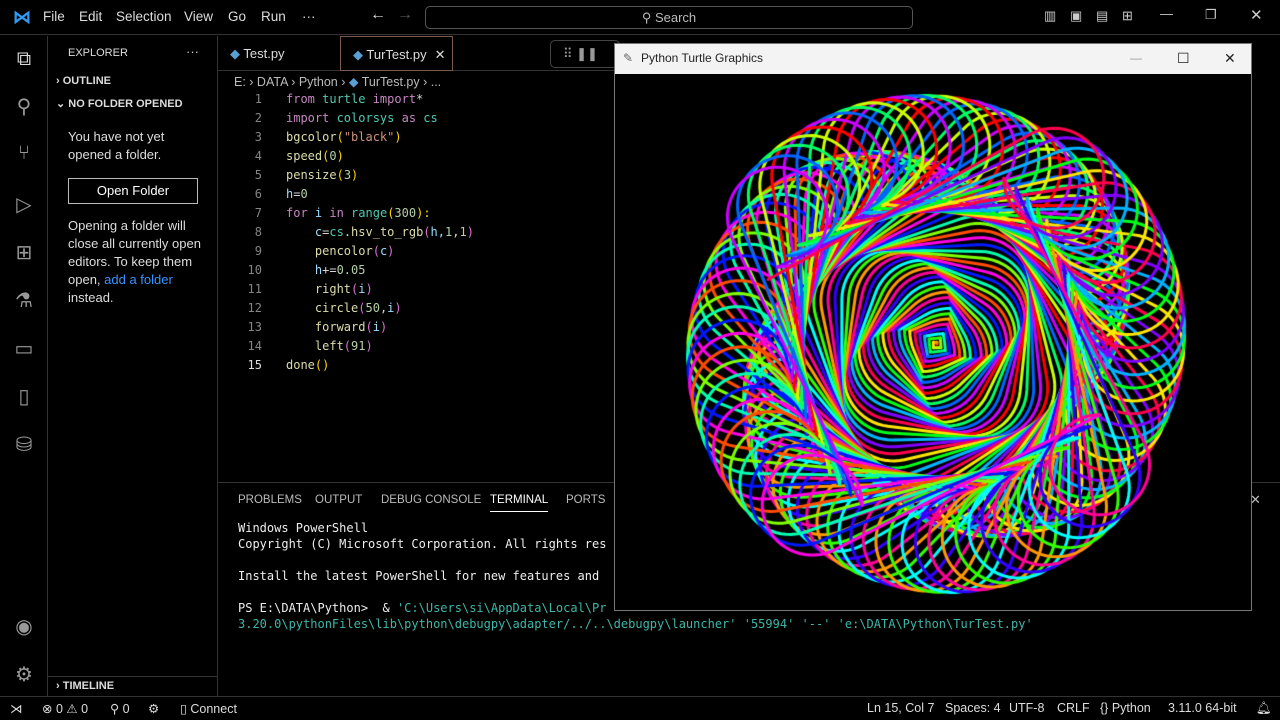 This screenshot has height=720, width=1280. Describe the element at coordinates (198, 16) in the screenshot. I see `menu-view: View` at that location.